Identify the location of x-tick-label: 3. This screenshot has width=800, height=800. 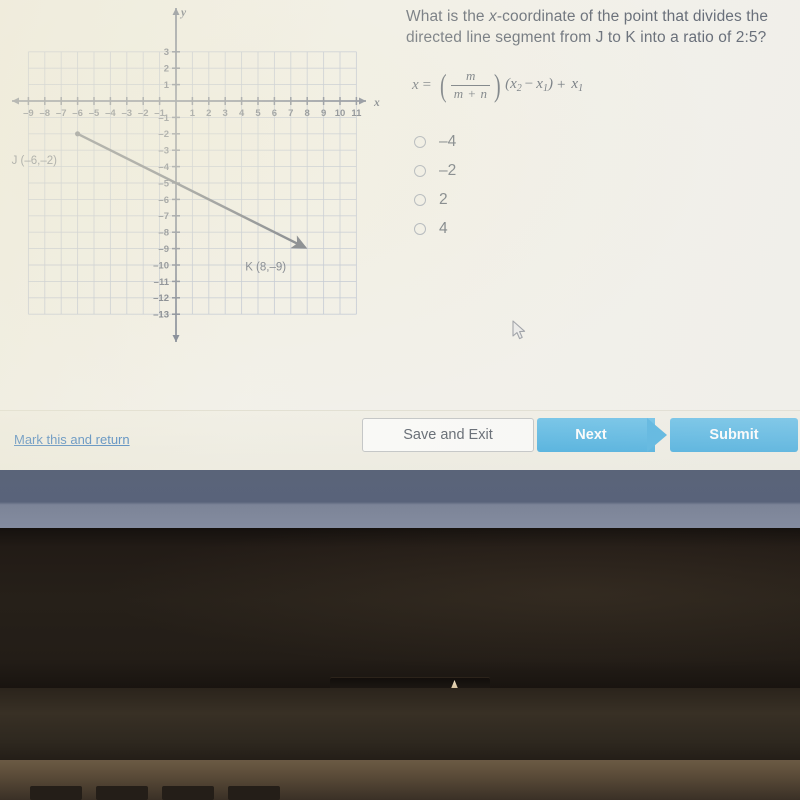
(225, 113).